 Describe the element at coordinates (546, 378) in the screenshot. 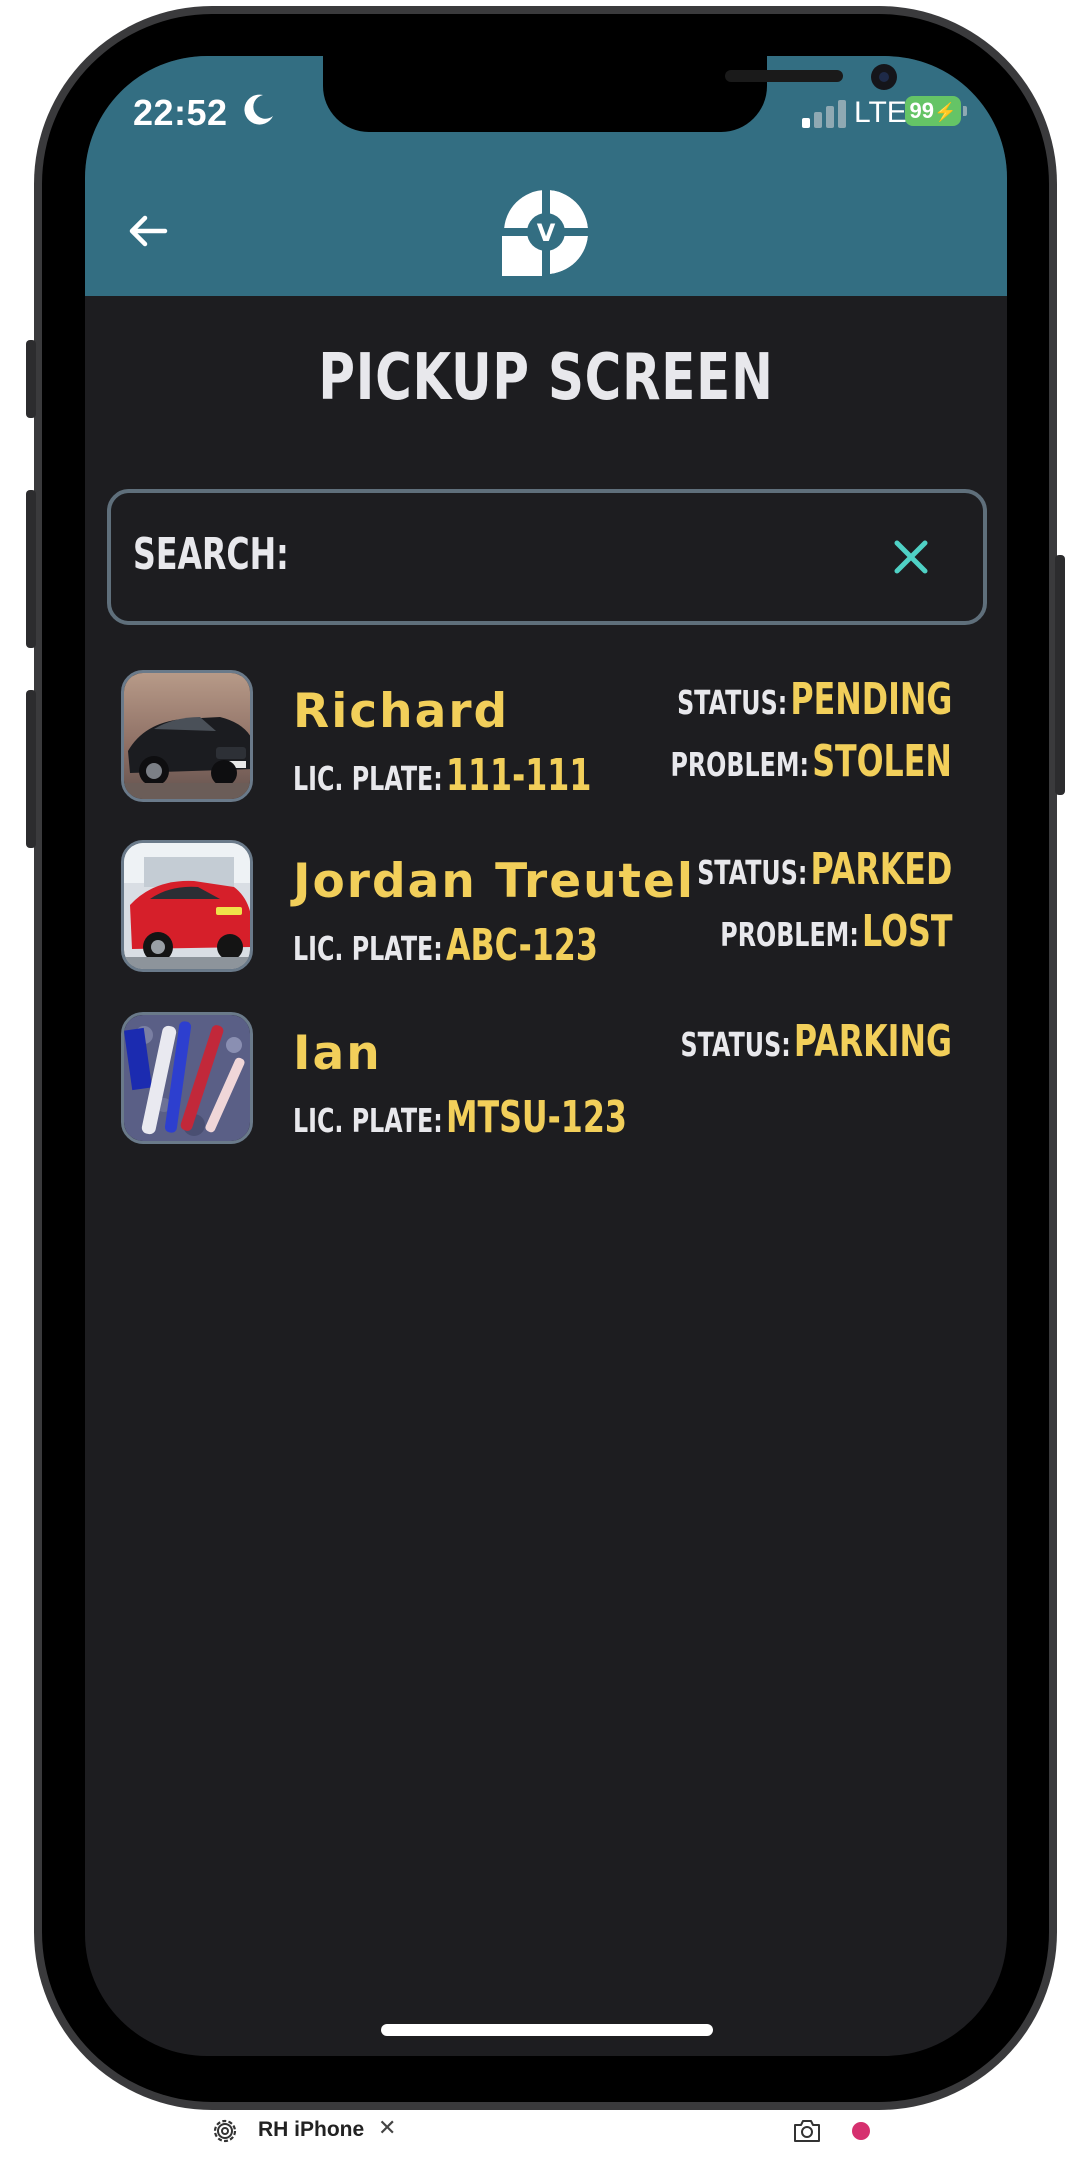

I see `page-title: PICKUP SCREEN` at that location.